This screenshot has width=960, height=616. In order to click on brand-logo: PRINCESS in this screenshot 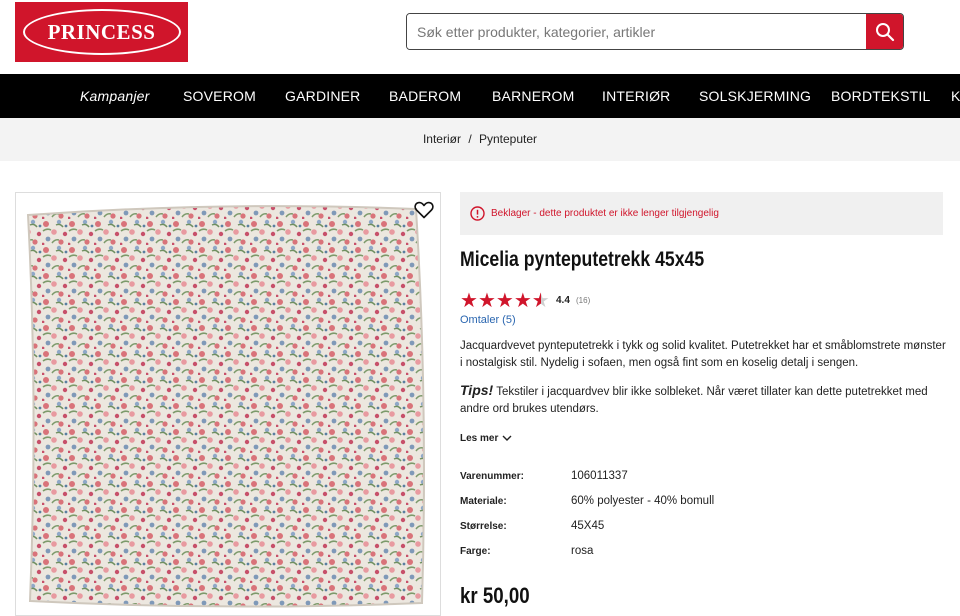, I will do `click(101, 32)`.